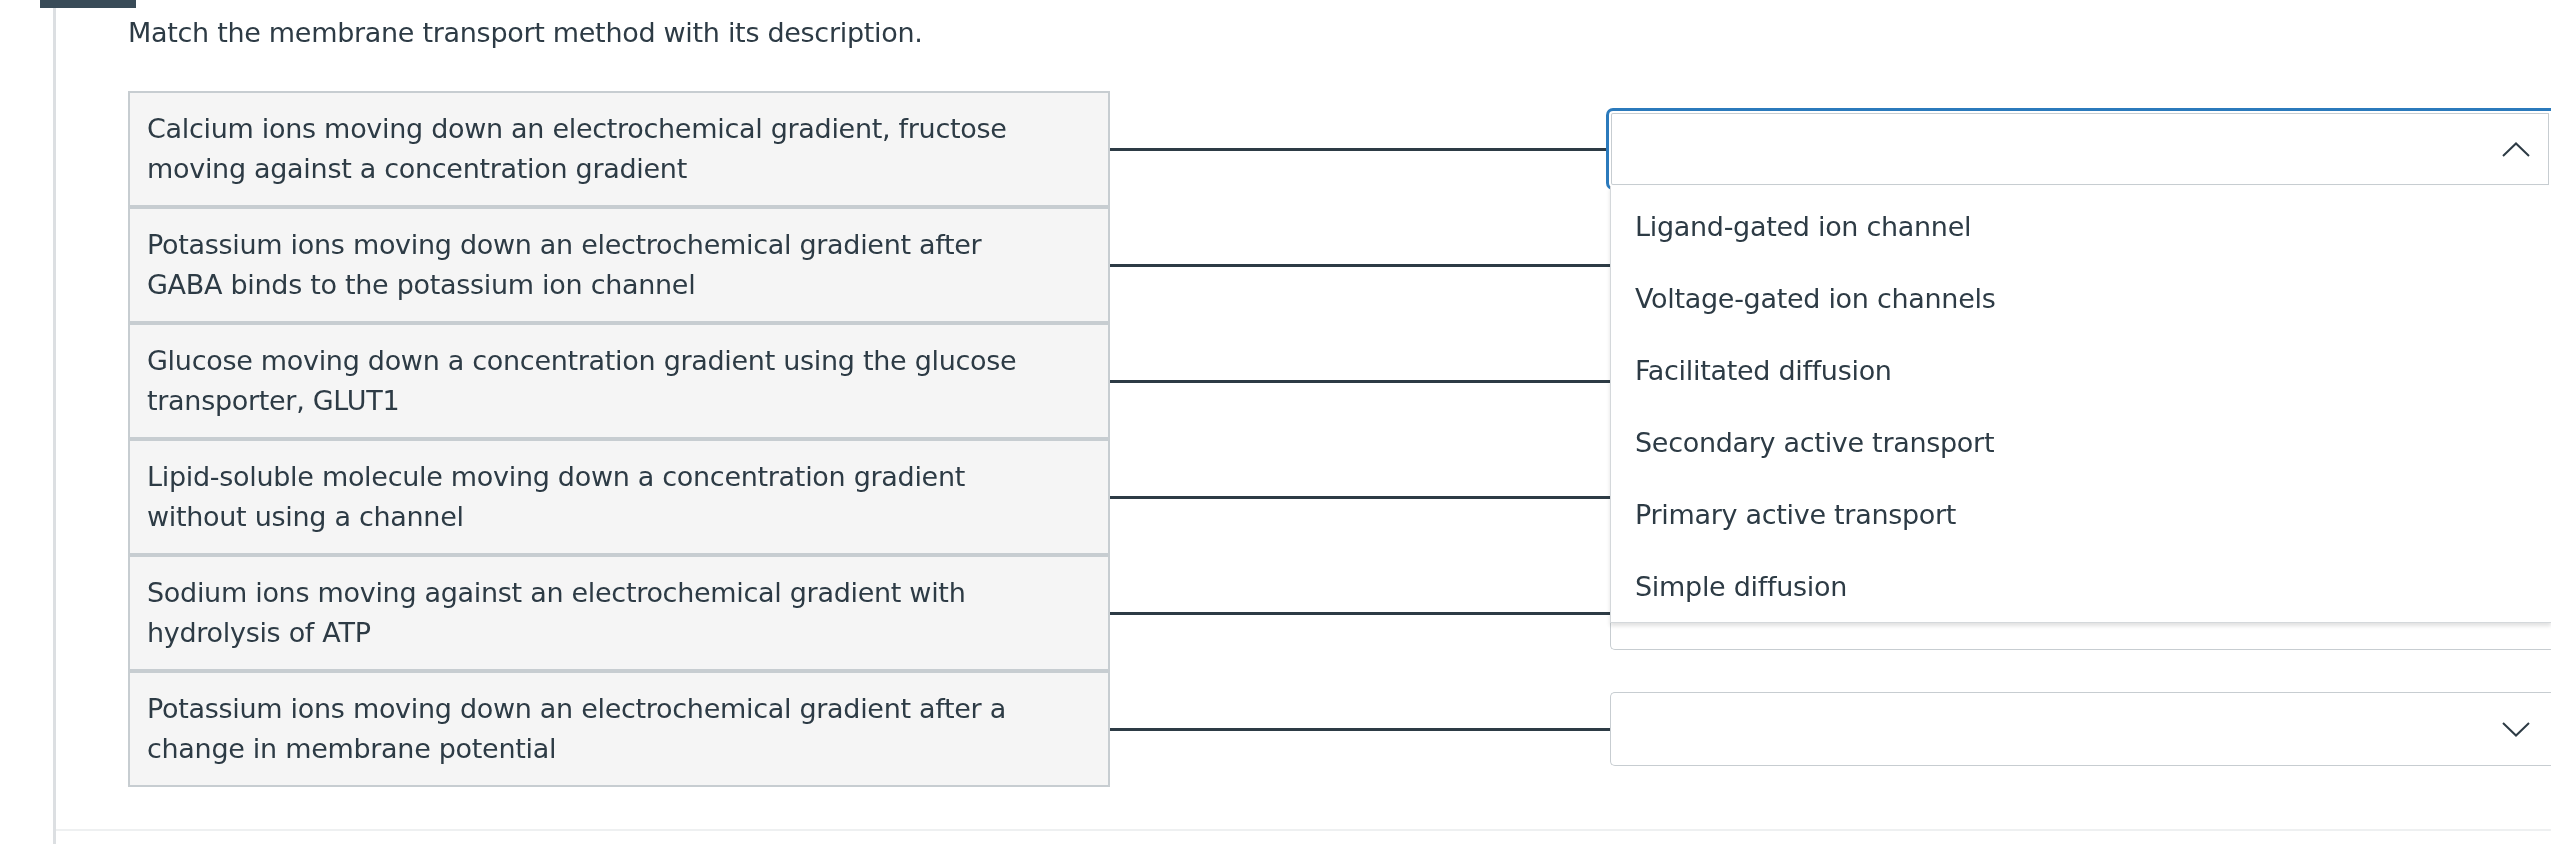 The width and height of the screenshot is (2551, 844). Describe the element at coordinates (2081, 442) in the screenshot. I see `dropdown-option: Secondary active transport` at that location.